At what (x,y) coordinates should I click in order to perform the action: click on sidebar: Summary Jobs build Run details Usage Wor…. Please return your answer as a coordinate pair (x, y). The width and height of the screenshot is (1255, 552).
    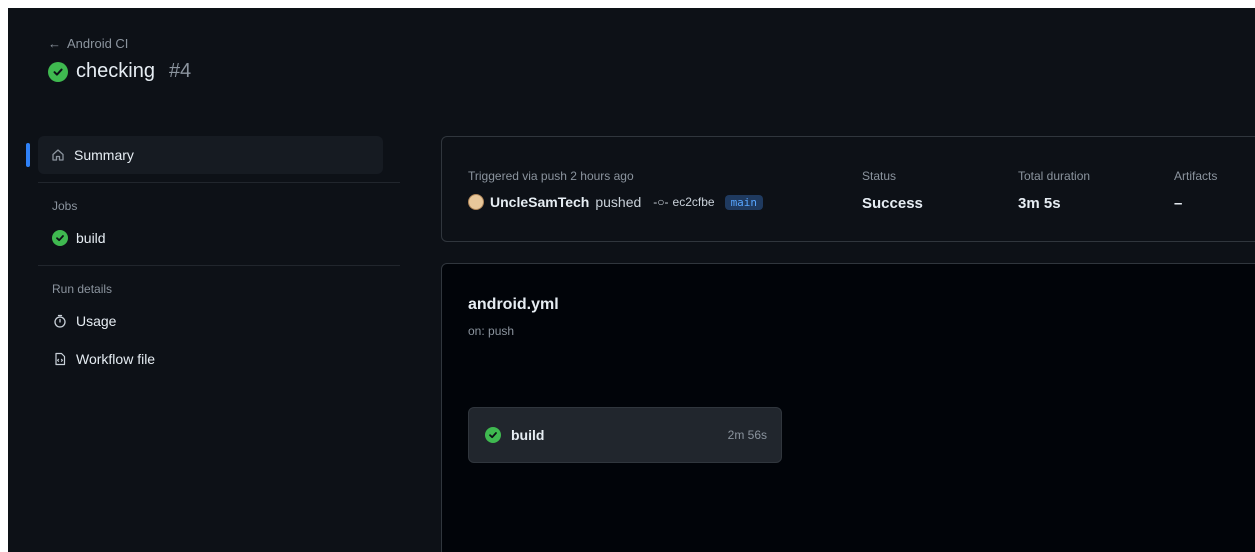
    Looking at the image, I should click on (213, 257).